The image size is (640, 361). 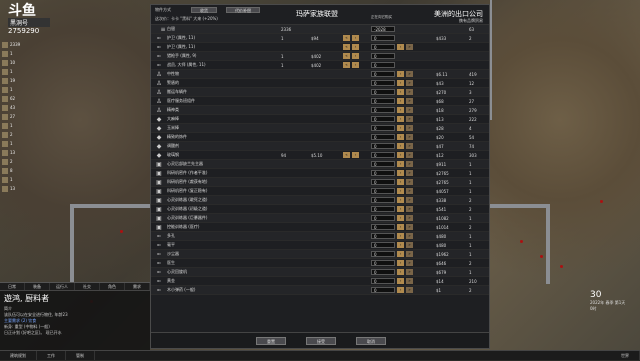 What do you see at coordinates (12, 286) in the screenshot?
I see `colonist-tab: 日常` at bounding box center [12, 286].